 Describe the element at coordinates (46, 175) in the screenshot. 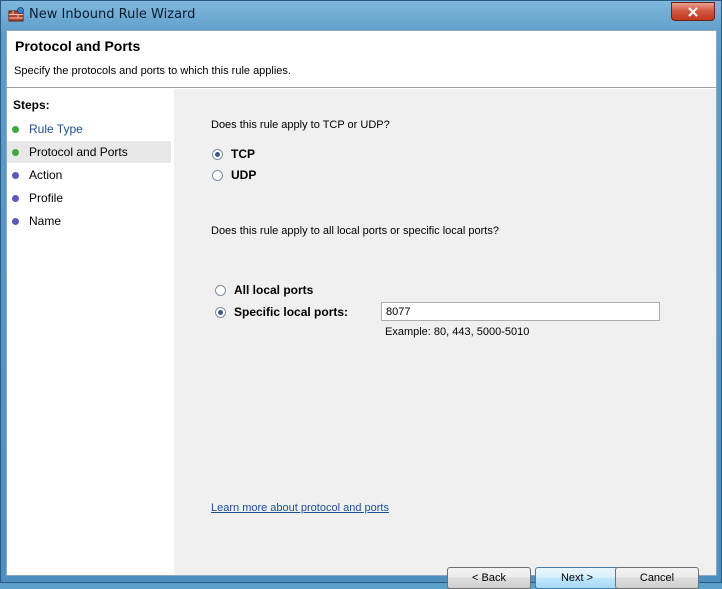

I see `step-label: Action` at that location.